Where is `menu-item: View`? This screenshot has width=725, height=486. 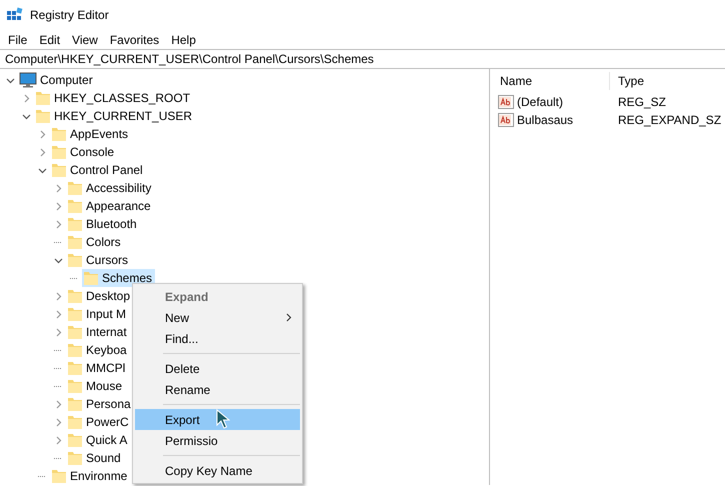 menu-item: View is located at coordinates (85, 39).